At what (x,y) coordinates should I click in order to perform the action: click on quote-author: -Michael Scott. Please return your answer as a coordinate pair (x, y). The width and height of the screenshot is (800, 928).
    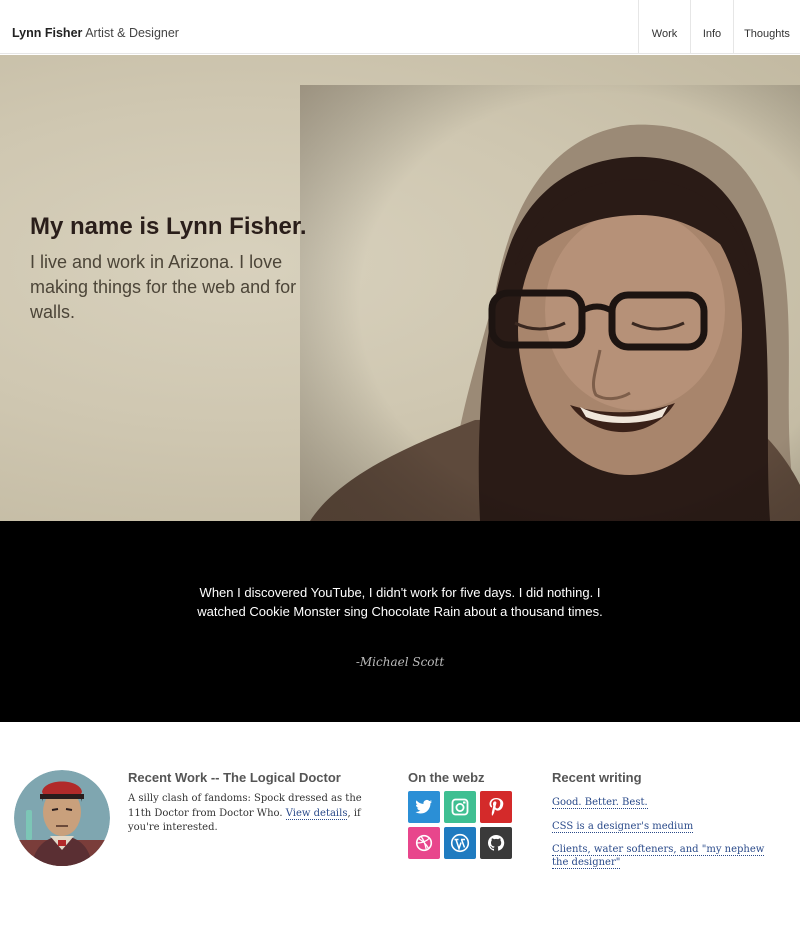
    Looking at the image, I should click on (400, 662).